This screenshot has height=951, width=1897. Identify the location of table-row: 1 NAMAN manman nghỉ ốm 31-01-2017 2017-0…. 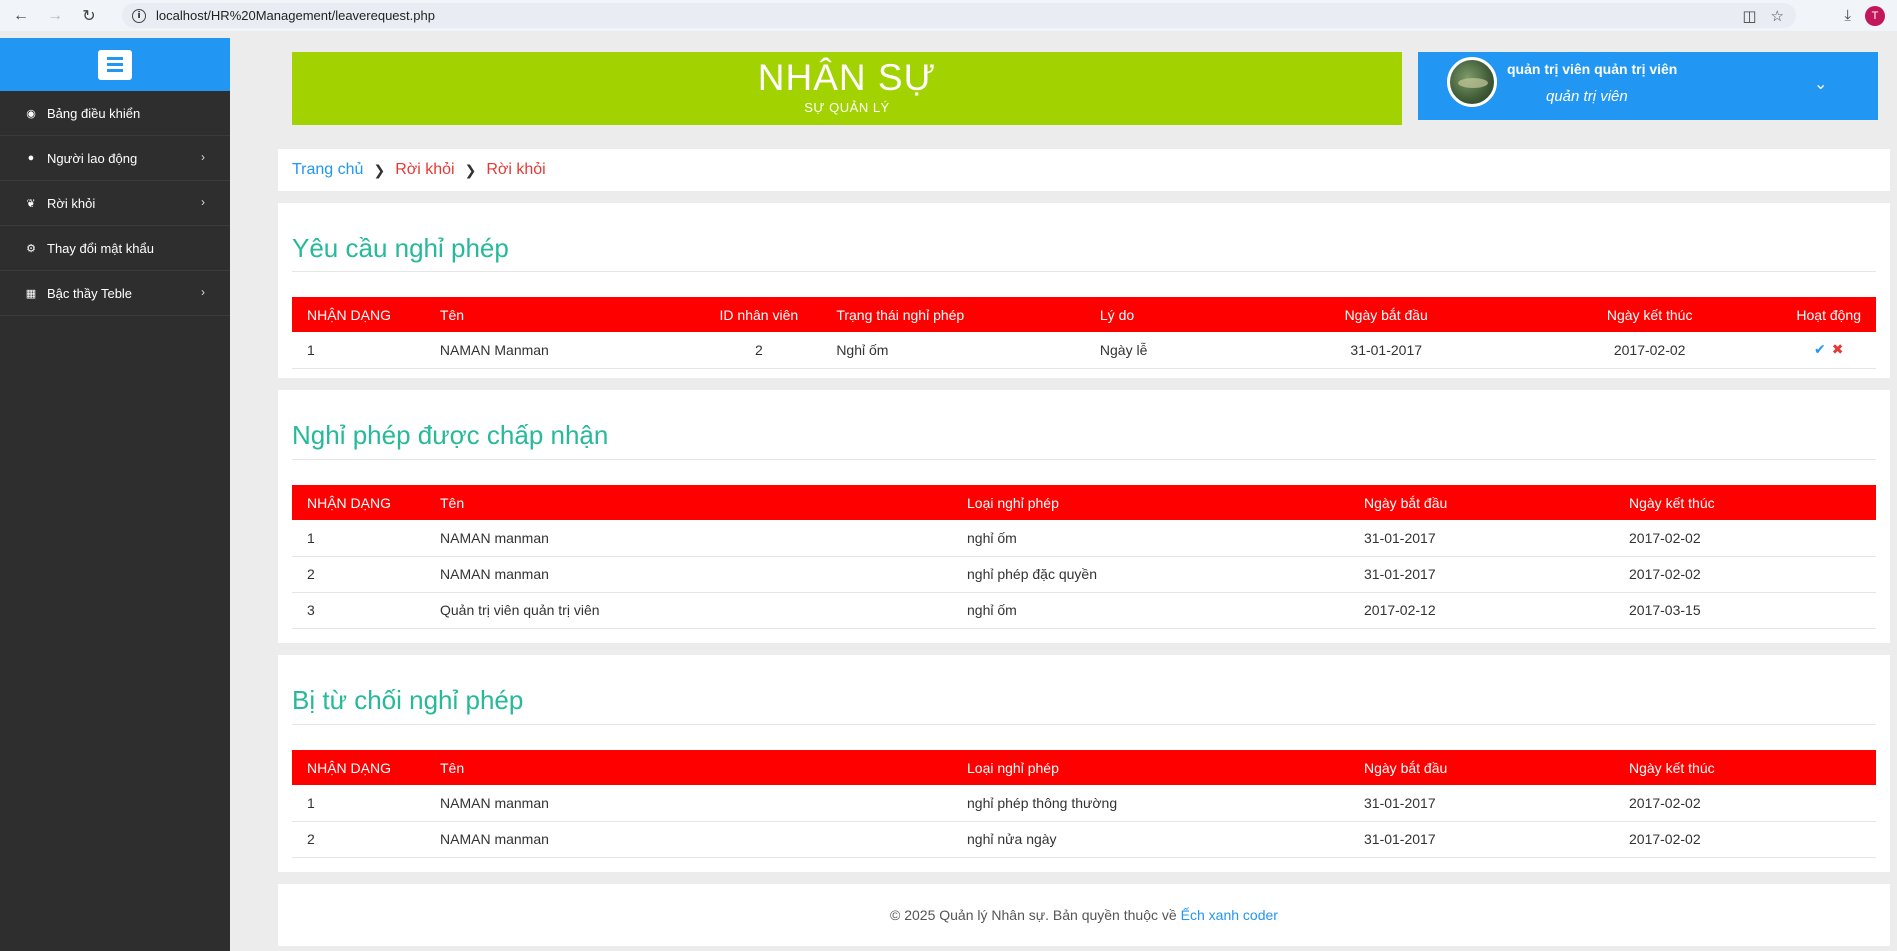
(1084, 538).